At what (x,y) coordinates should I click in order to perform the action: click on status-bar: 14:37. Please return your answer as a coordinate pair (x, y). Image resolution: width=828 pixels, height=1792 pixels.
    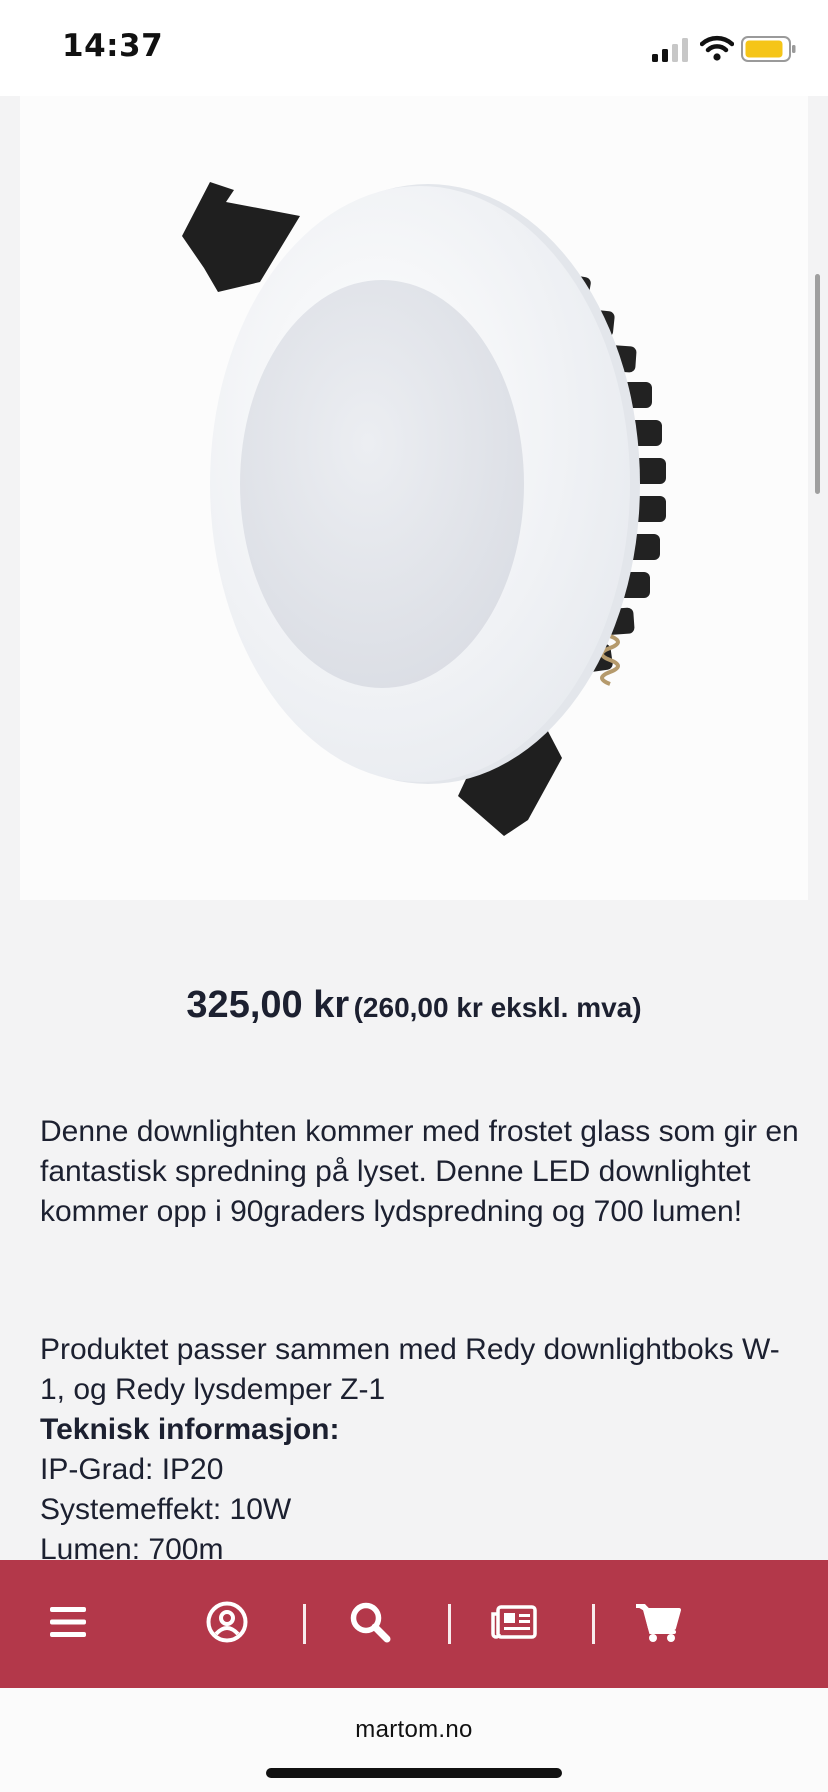
    Looking at the image, I should click on (414, 48).